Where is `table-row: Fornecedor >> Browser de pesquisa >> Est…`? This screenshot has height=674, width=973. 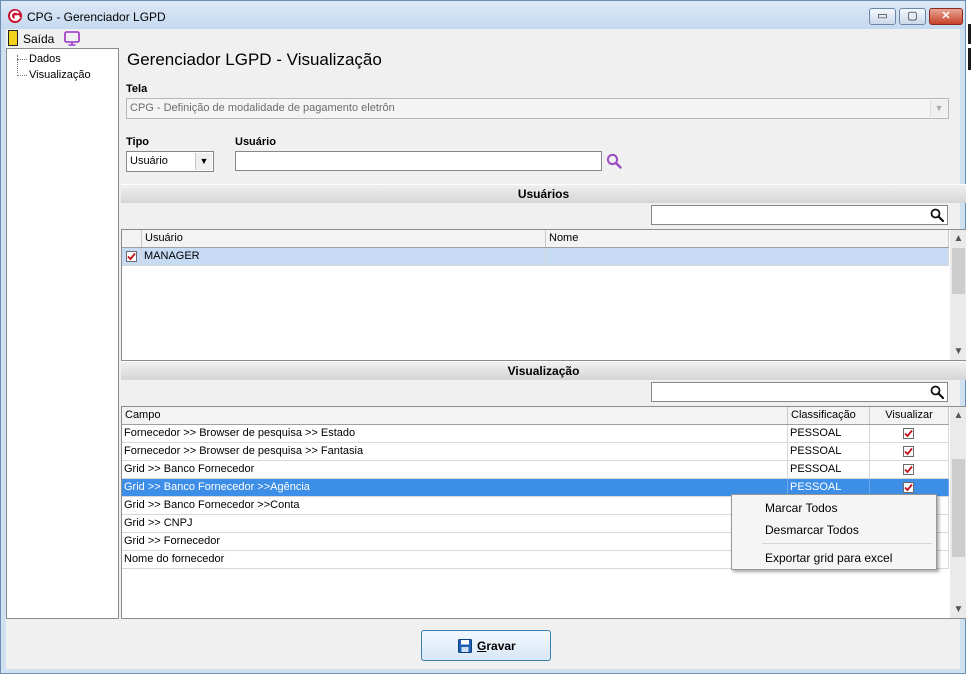 table-row: Fornecedor >> Browser de pesquisa >> Est… is located at coordinates (535, 434).